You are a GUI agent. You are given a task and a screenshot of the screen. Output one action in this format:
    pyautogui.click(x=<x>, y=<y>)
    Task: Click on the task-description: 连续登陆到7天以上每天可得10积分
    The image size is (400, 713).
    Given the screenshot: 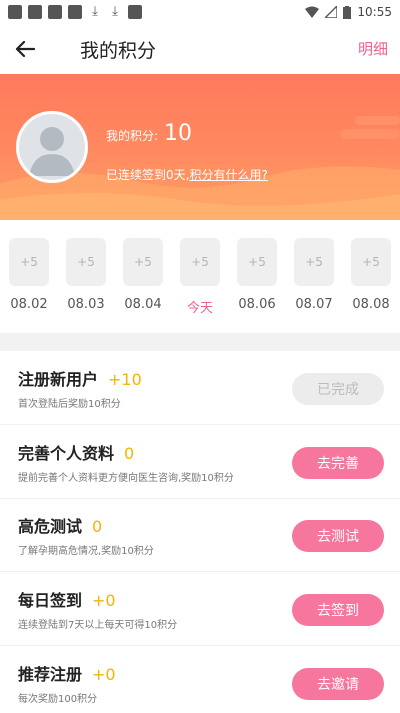 What is the action you would take?
    pyautogui.click(x=98, y=625)
    